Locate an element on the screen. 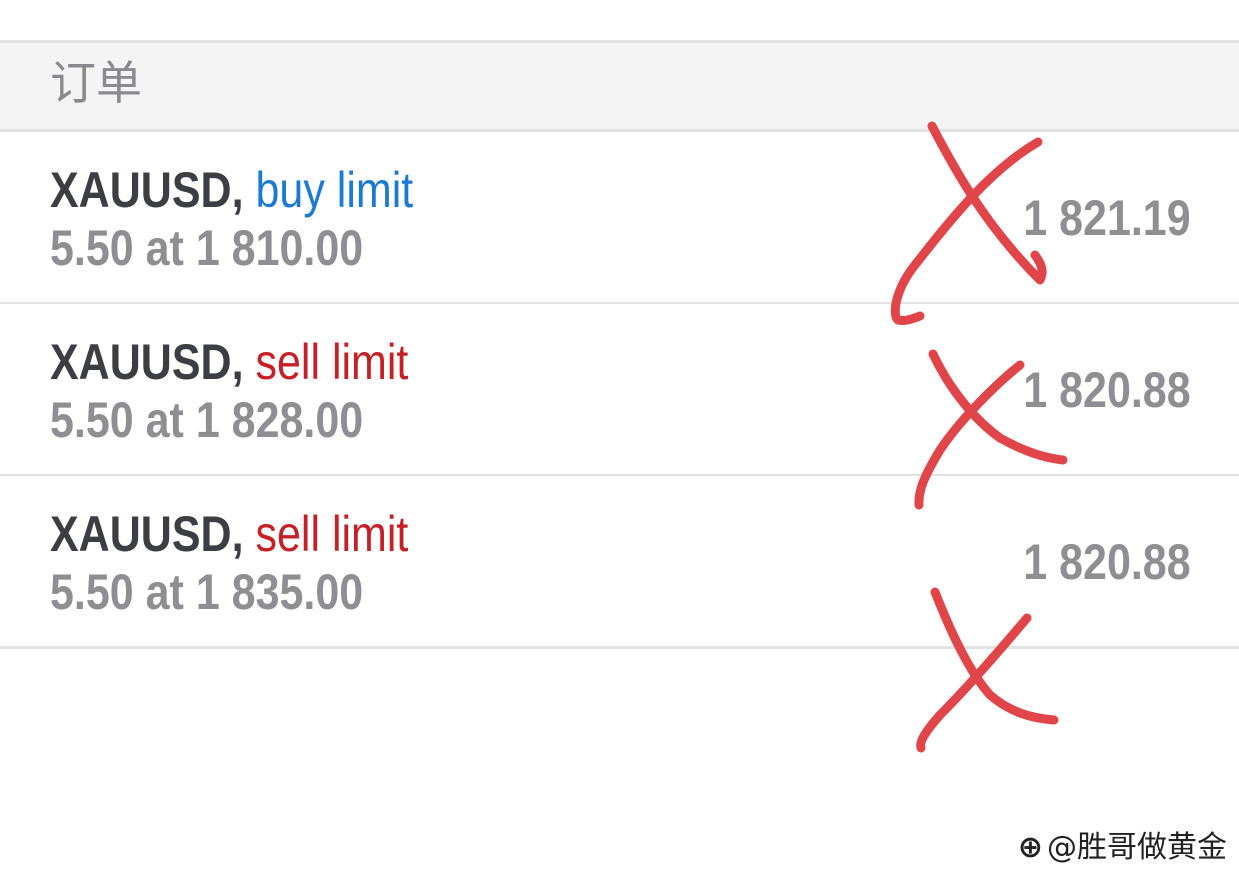 The height and width of the screenshot is (896, 1239). current-price: 1 821.19 is located at coordinates (1107, 218).